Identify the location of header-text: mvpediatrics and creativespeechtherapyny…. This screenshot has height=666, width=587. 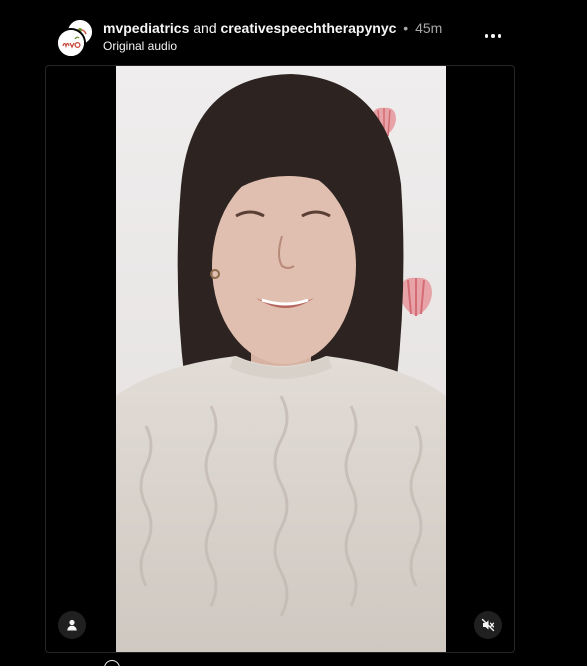
(272, 36).